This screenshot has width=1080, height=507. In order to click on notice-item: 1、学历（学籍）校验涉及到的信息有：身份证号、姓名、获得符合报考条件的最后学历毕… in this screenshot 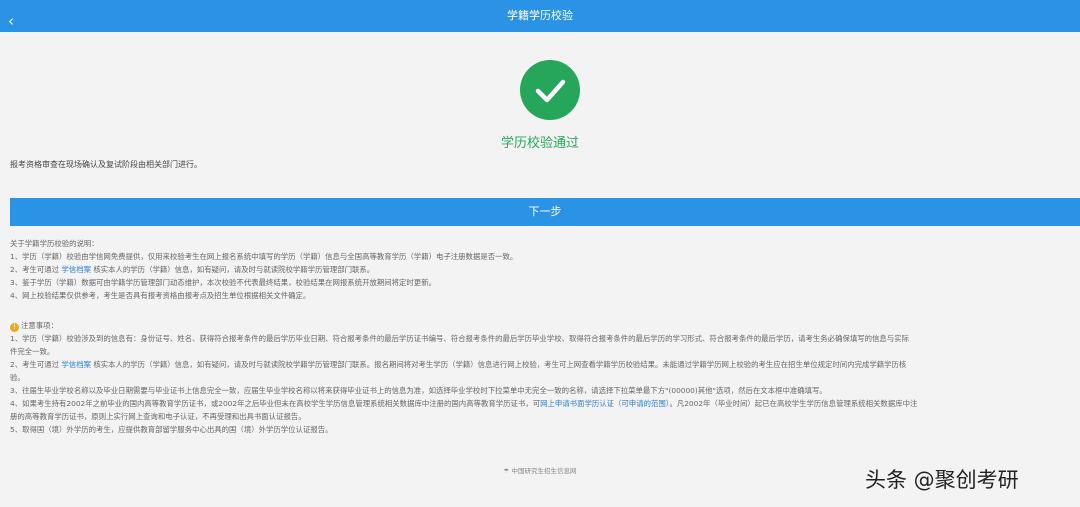, I will do `click(459, 338)`.